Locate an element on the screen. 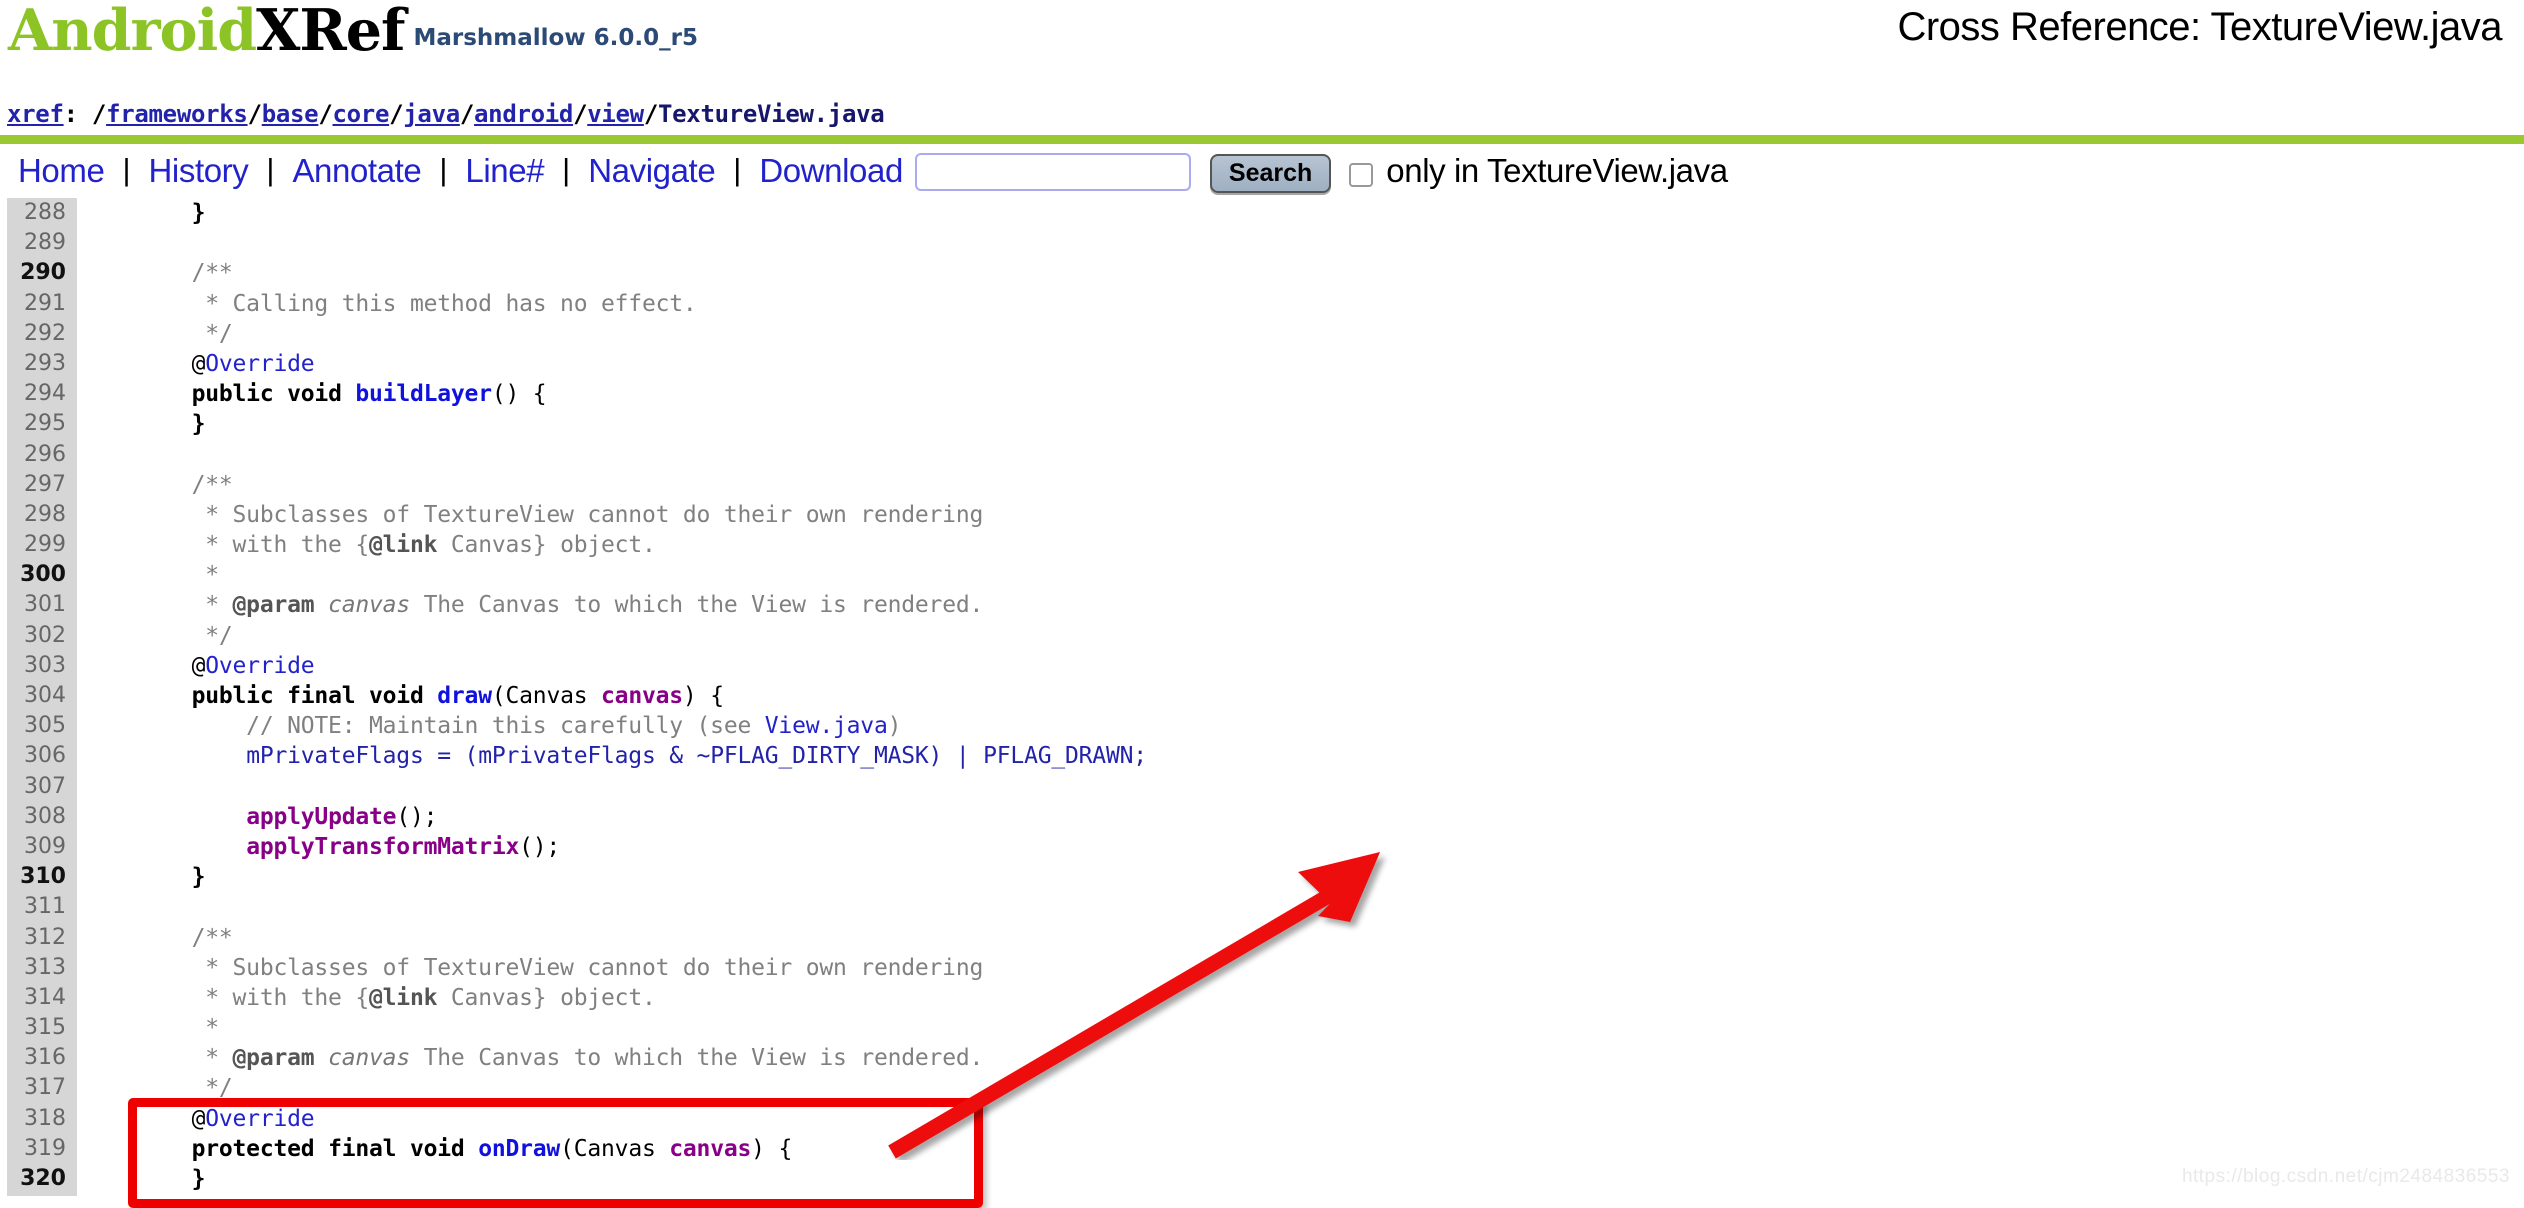  line-number: 320 is located at coordinates (38, 1179).